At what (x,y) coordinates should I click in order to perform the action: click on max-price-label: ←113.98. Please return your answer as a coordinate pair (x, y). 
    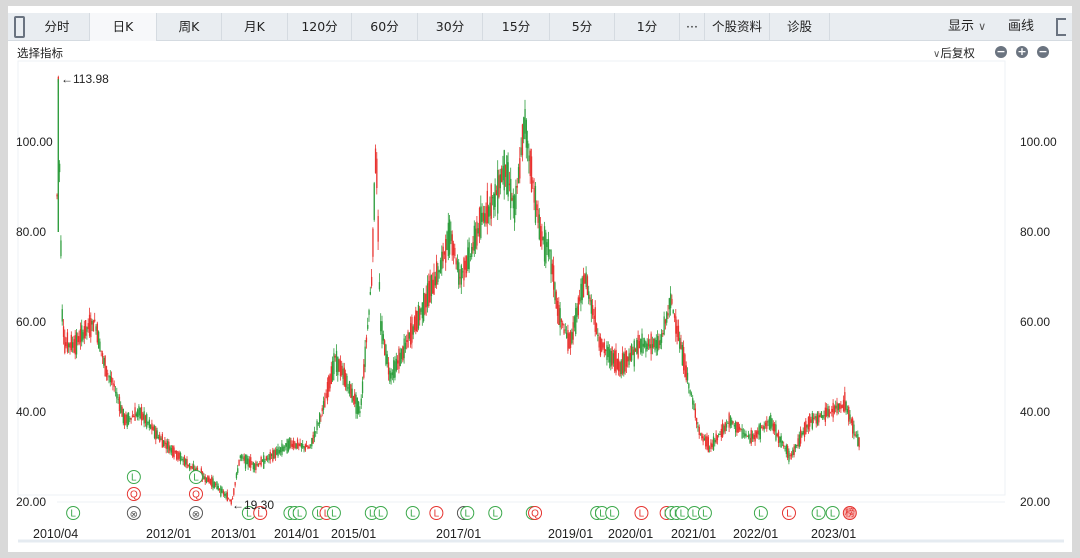
    Looking at the image, I should click on (85, 79).